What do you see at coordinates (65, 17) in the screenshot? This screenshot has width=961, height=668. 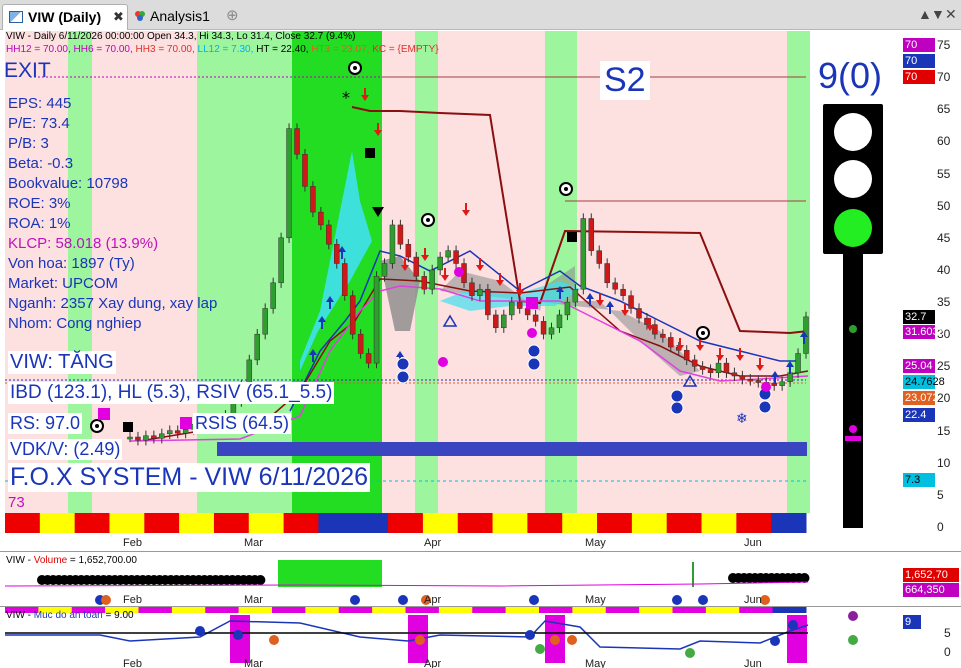 I see `tab-viw-daily: VIW (Daily) ✖` at bounding box center [65, 17].